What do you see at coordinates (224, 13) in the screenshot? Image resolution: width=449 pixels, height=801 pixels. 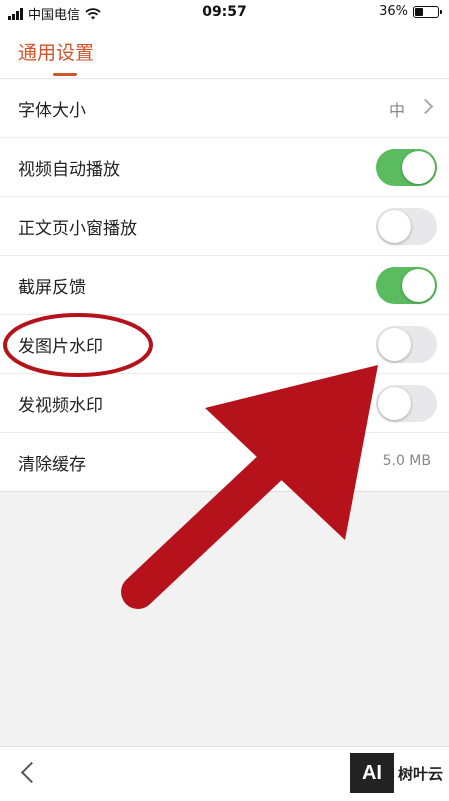 I see `status-bar: 中国电信 09:57 36%` at bounding box center [224, 13].